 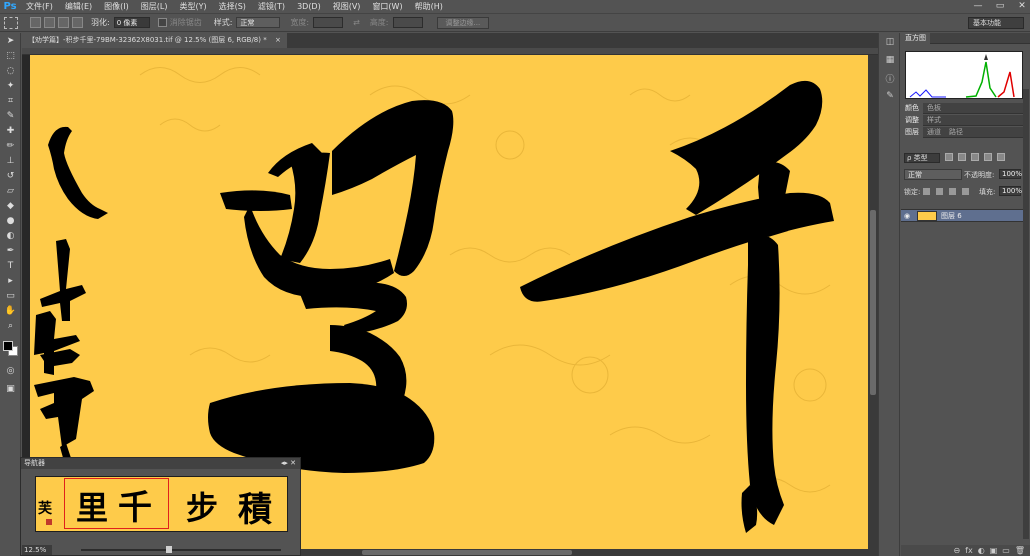 What do you see at coordinates (1020, 550) in the screenshot?
I see `delete-layer-icon: 🗑` at bounding box center [1020, 550].